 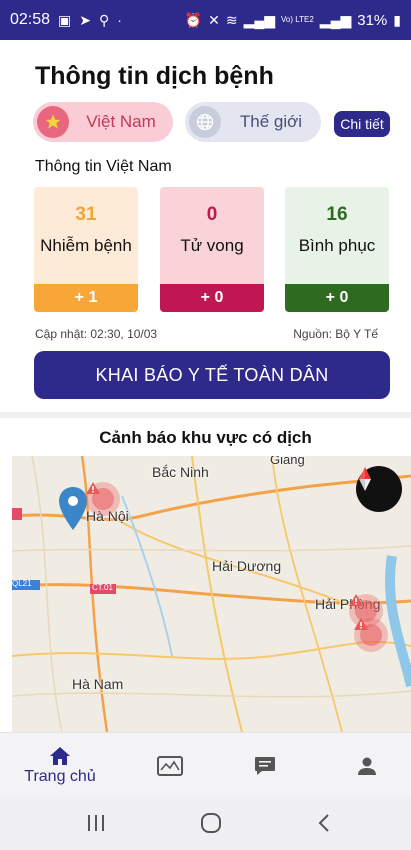 I want to click on tab-world: Thế giới, so click(x=253, y=122).